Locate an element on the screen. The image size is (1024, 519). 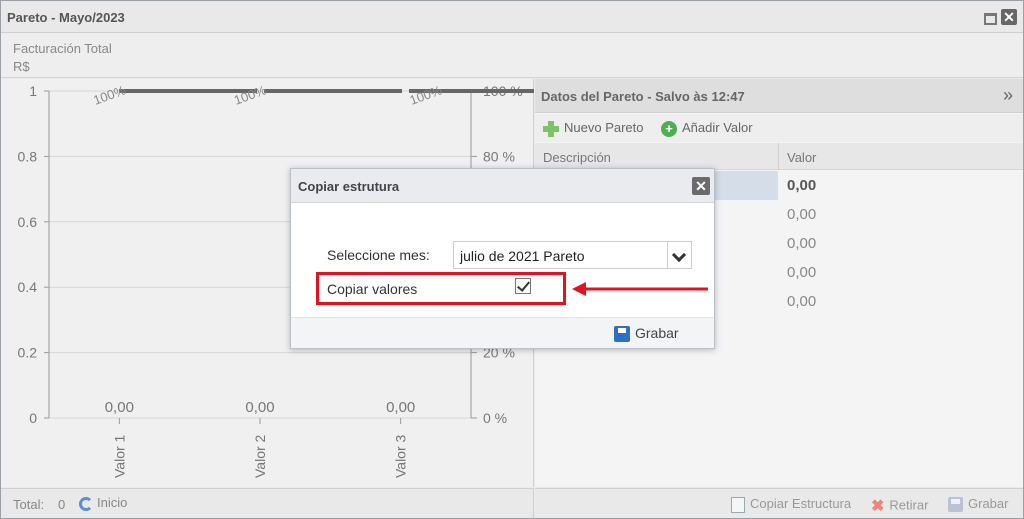
dialog-footer: Grabar is located at coordinates (502, 332).